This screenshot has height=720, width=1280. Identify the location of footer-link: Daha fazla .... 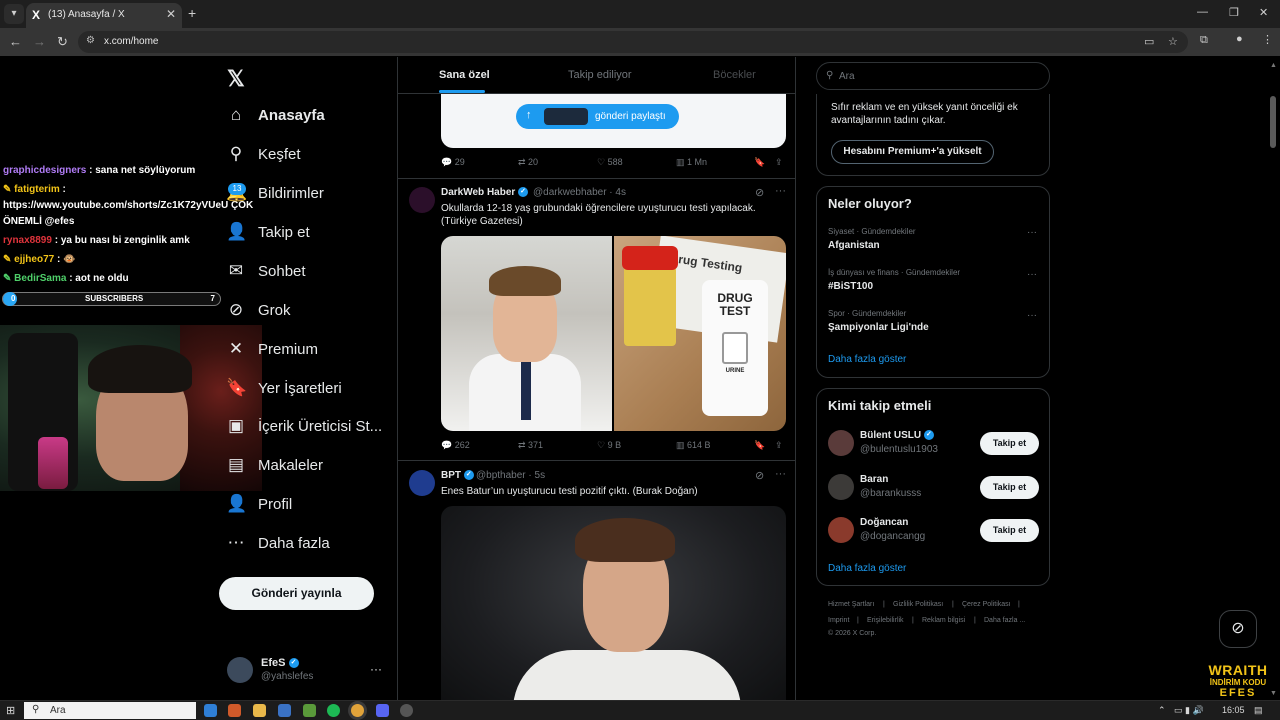
(1004, 620).